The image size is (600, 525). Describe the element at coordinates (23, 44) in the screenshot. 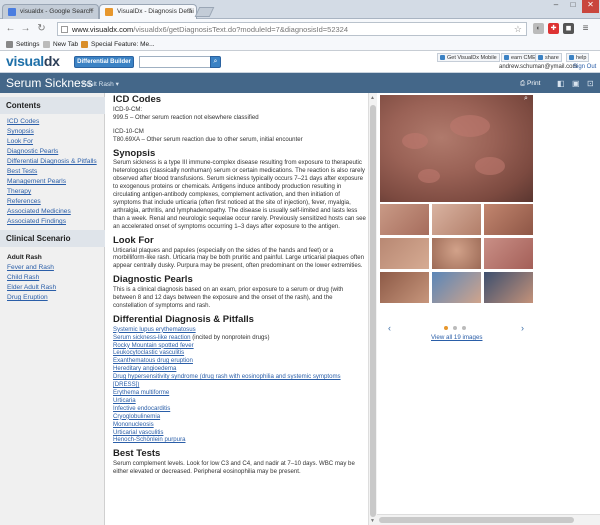

I see `bookmark-settings: Settings` at that location.